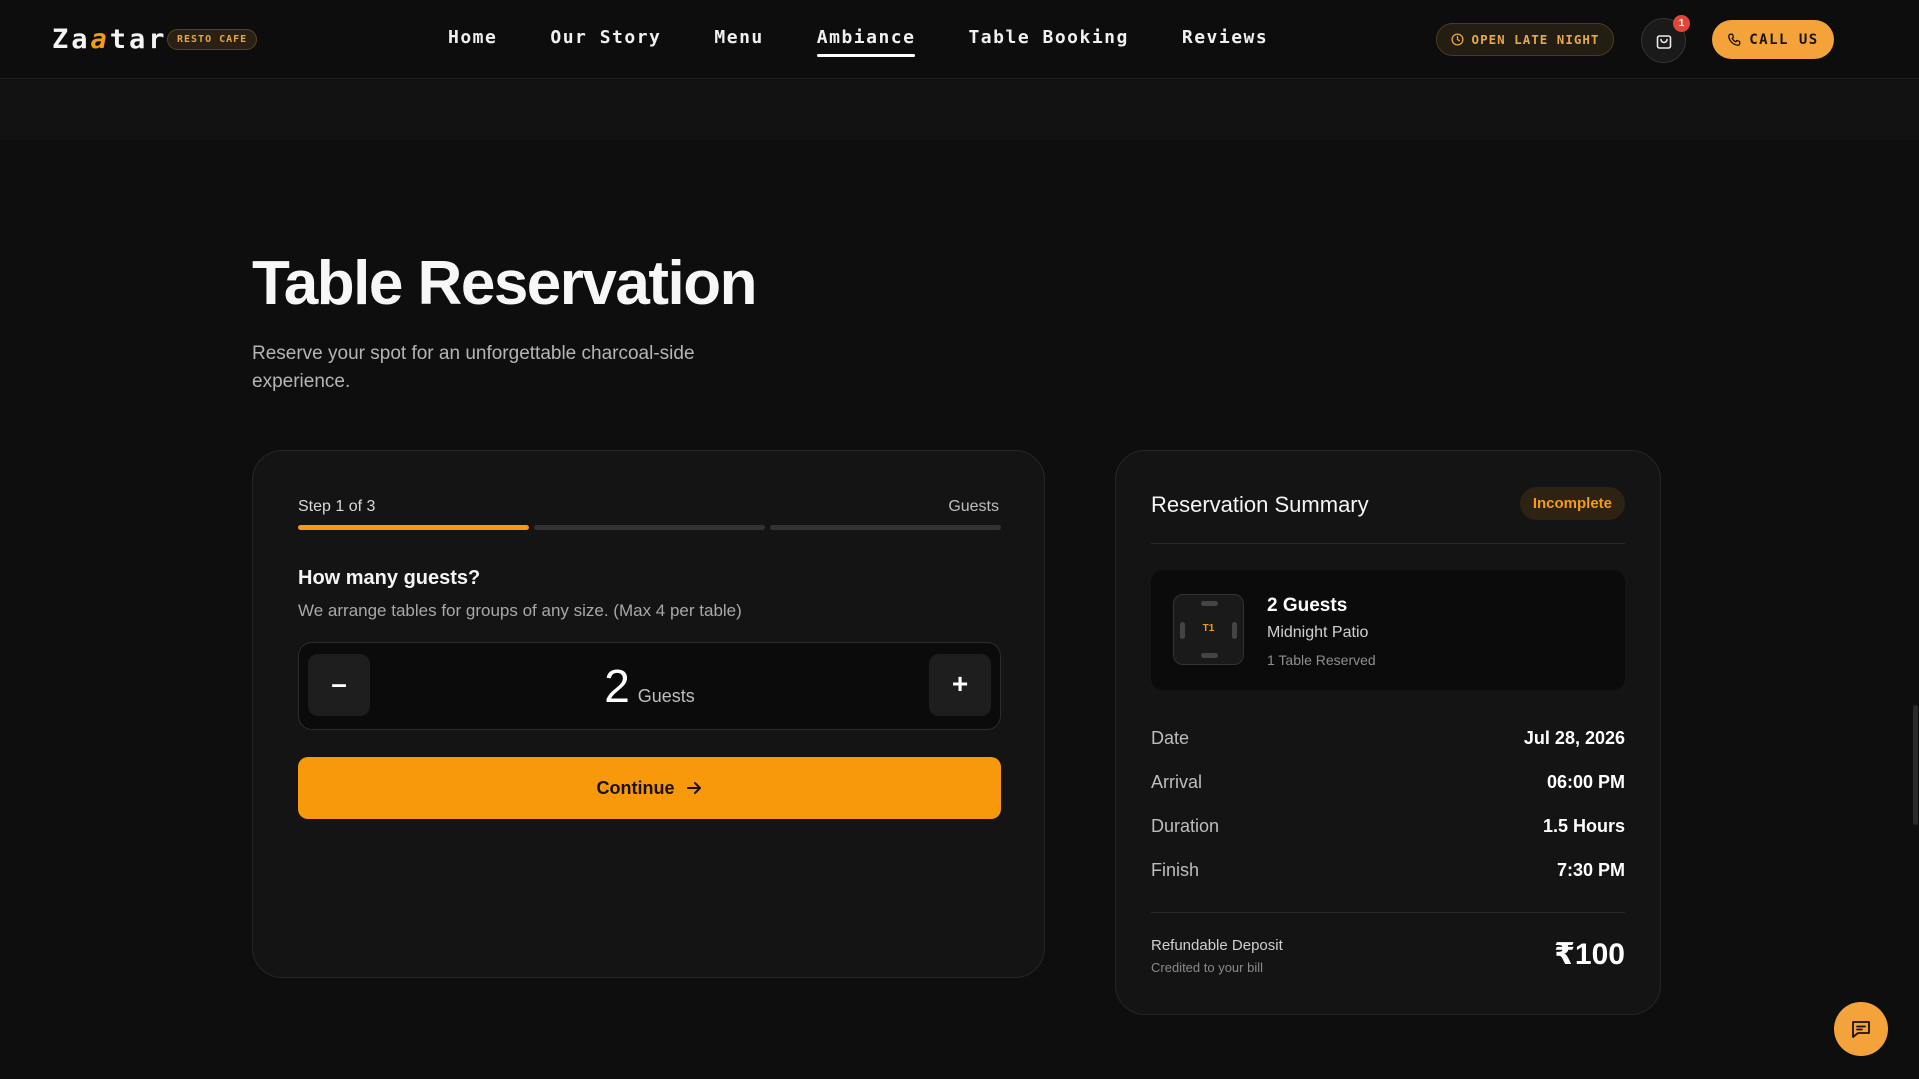 The width and height of the screenshot is (1919, 1079). Describe the element at coordinates (1915, 765) in the screenshot. I see `scrollbar` at that location.